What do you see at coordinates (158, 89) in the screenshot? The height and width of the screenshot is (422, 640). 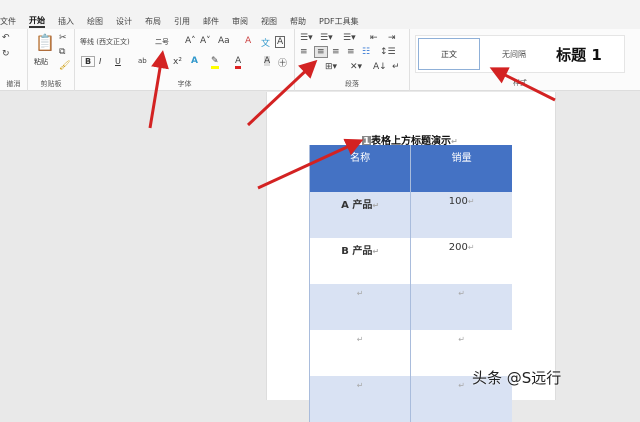 I see `arrow-to-font-size` at bounding box center [158, 89].